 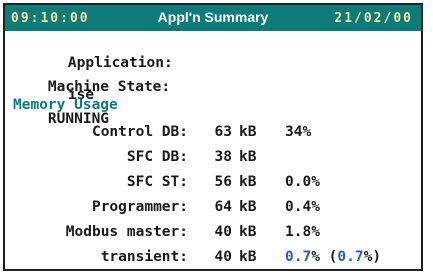 What do you see at coordinates (144, 257) in the screenshot?
I see `memory-row-label: transient:` at bounding box center [144, 257].